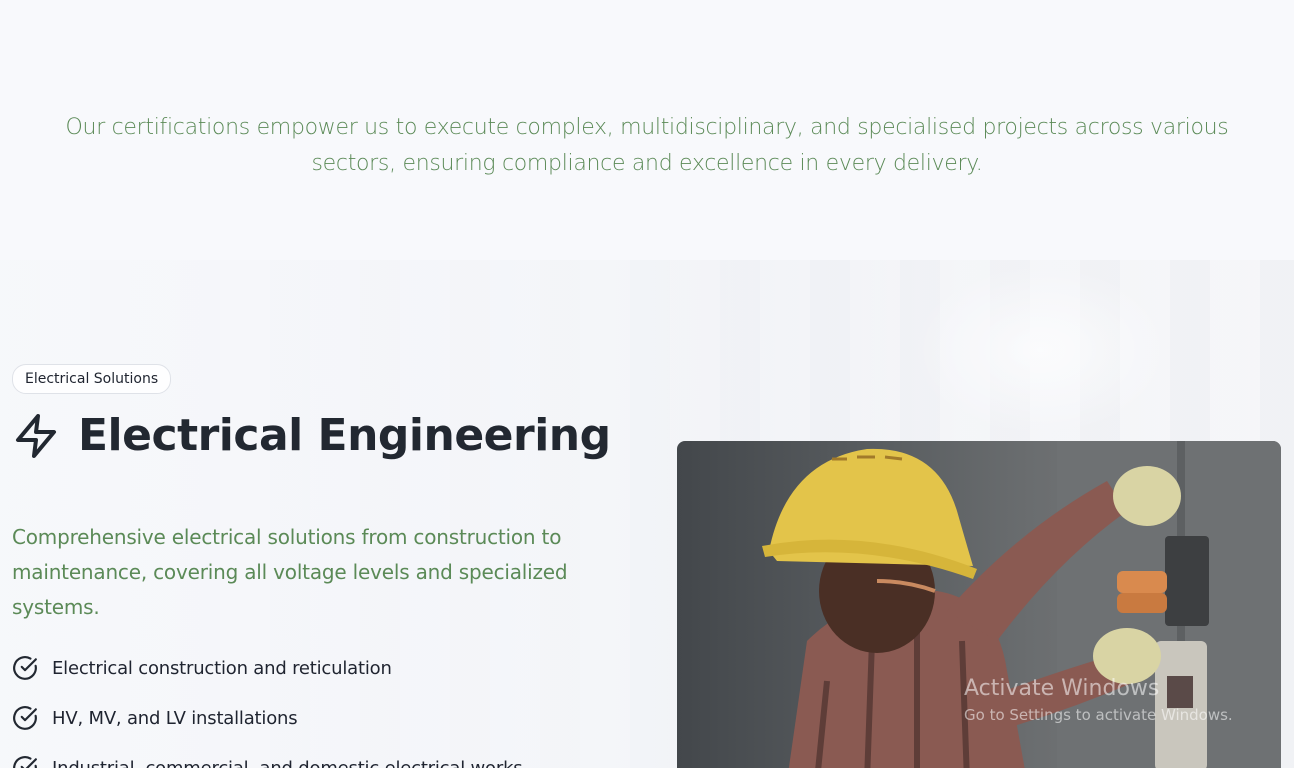  Describe the element at coordinates (175, 718) in the screenshot. I see `feature-text: HV, MV, and LV installations` at that location.